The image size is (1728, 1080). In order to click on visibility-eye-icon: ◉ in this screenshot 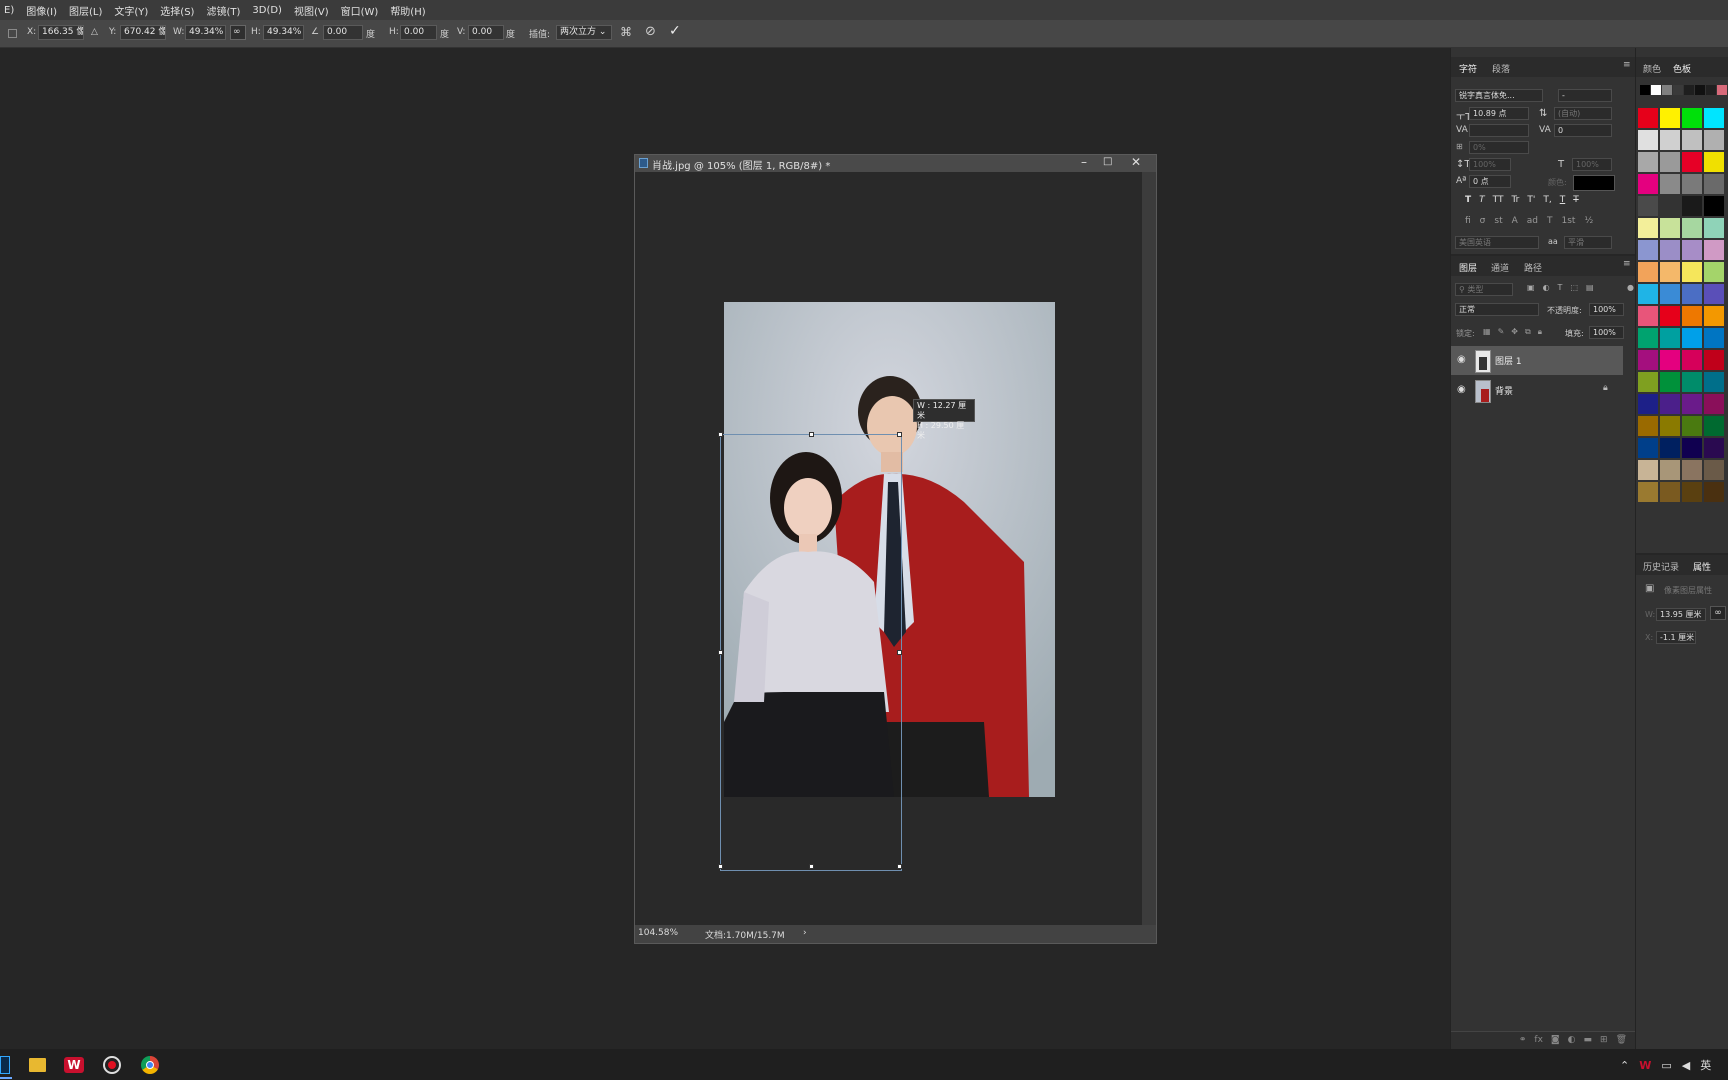, I will do `click(1461, 359)`.